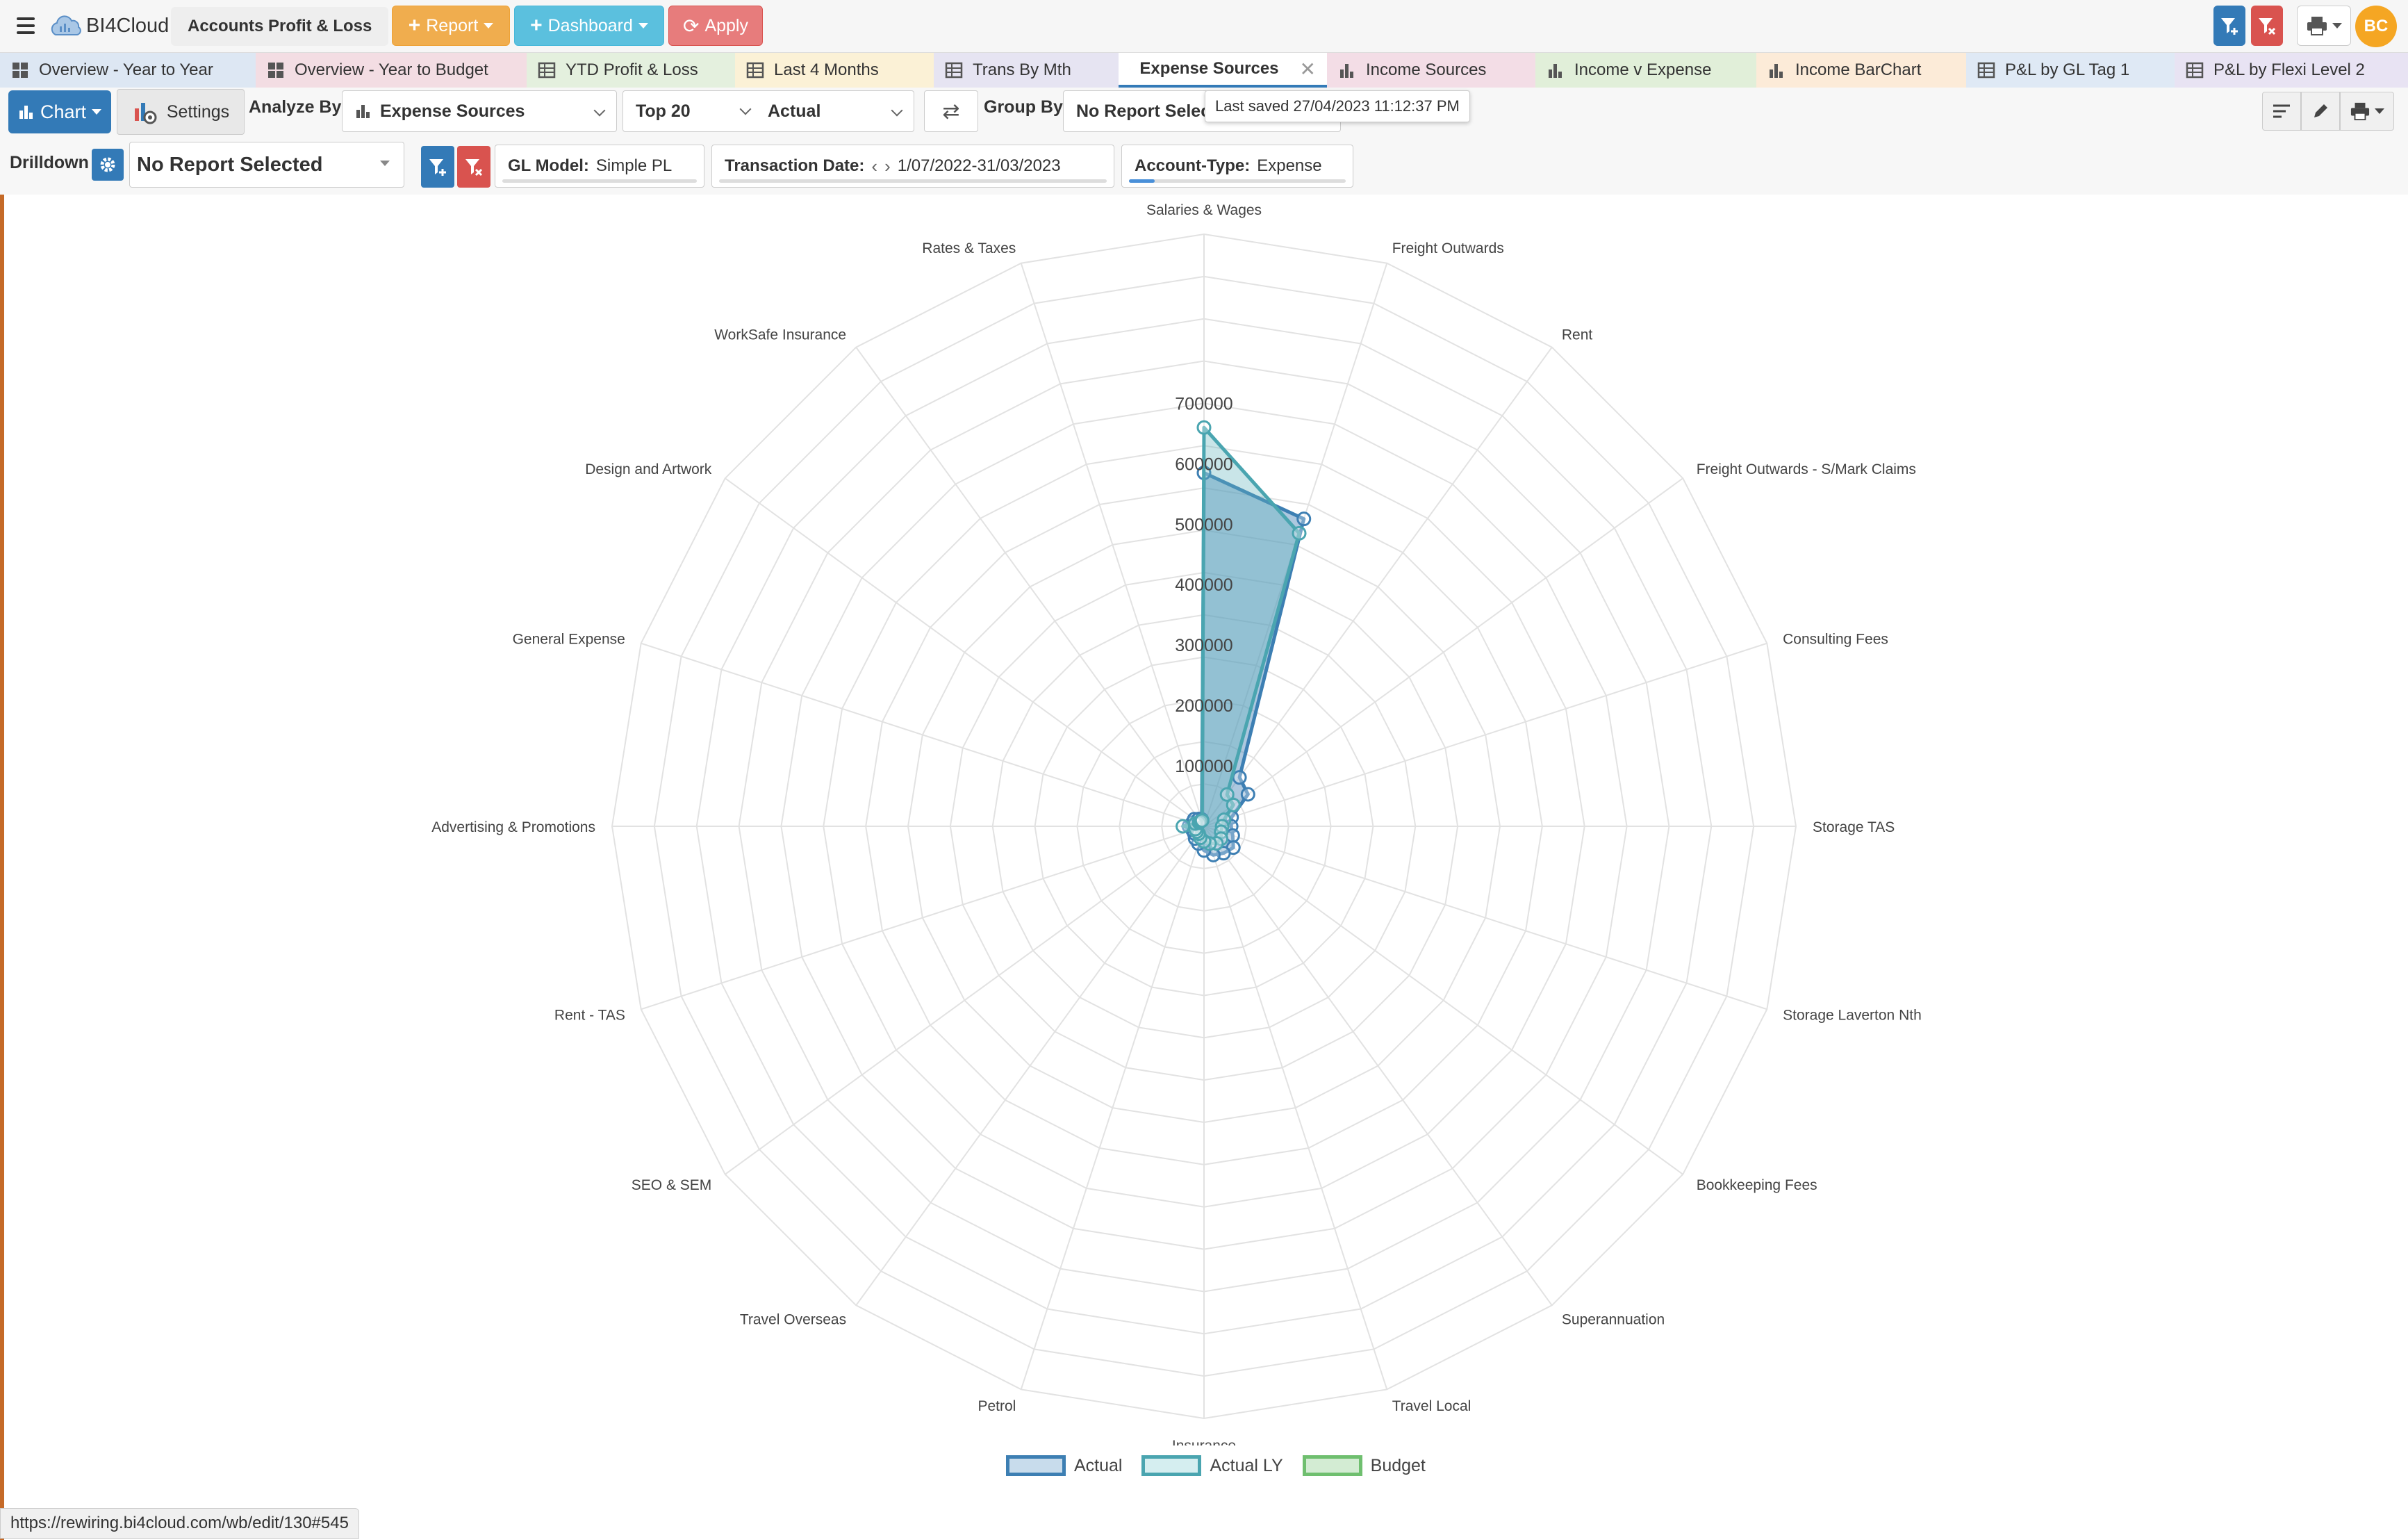 This screenshot has height=1540, width=2408. I want to click on workbook-title: Accounts Profit & Loss, so click(280, 27).